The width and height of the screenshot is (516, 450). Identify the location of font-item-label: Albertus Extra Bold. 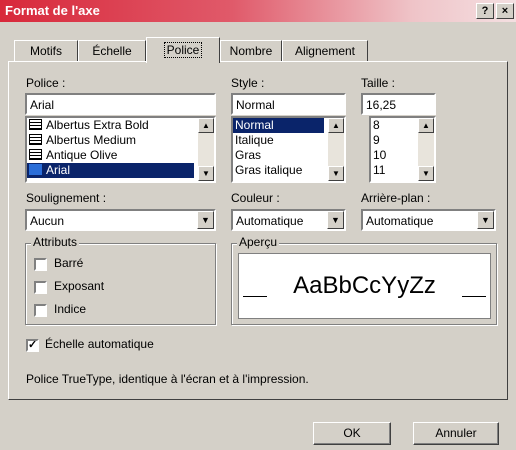
(97, 125).